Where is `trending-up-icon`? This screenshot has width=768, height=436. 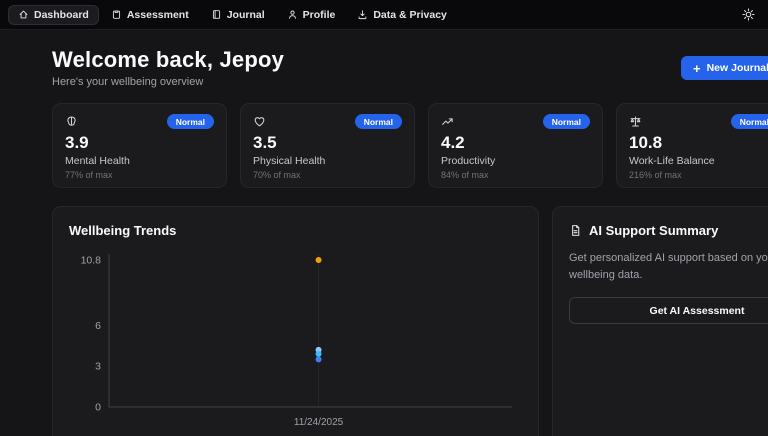 trending-up-icon is located at coordinates (447, 121).